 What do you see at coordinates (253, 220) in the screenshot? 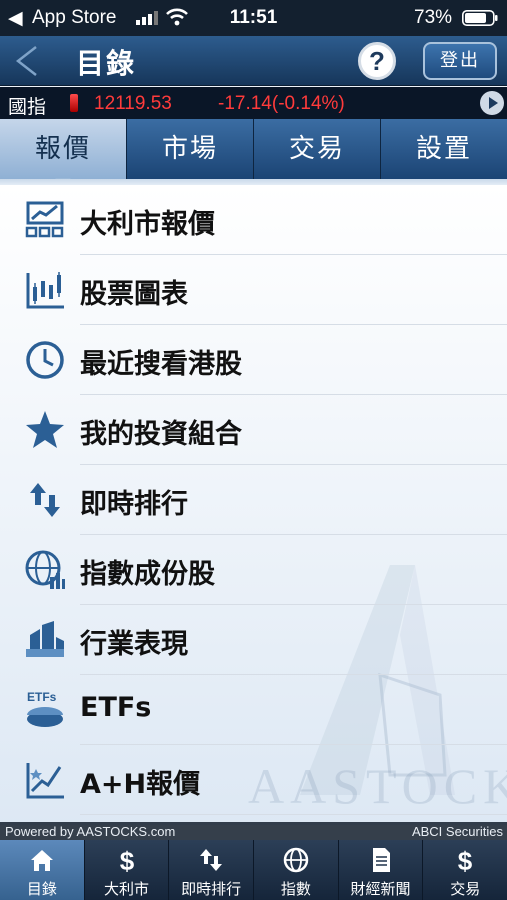
I see `menu-item-live-quote: 大利市報價` at bounding box center [253, 220].